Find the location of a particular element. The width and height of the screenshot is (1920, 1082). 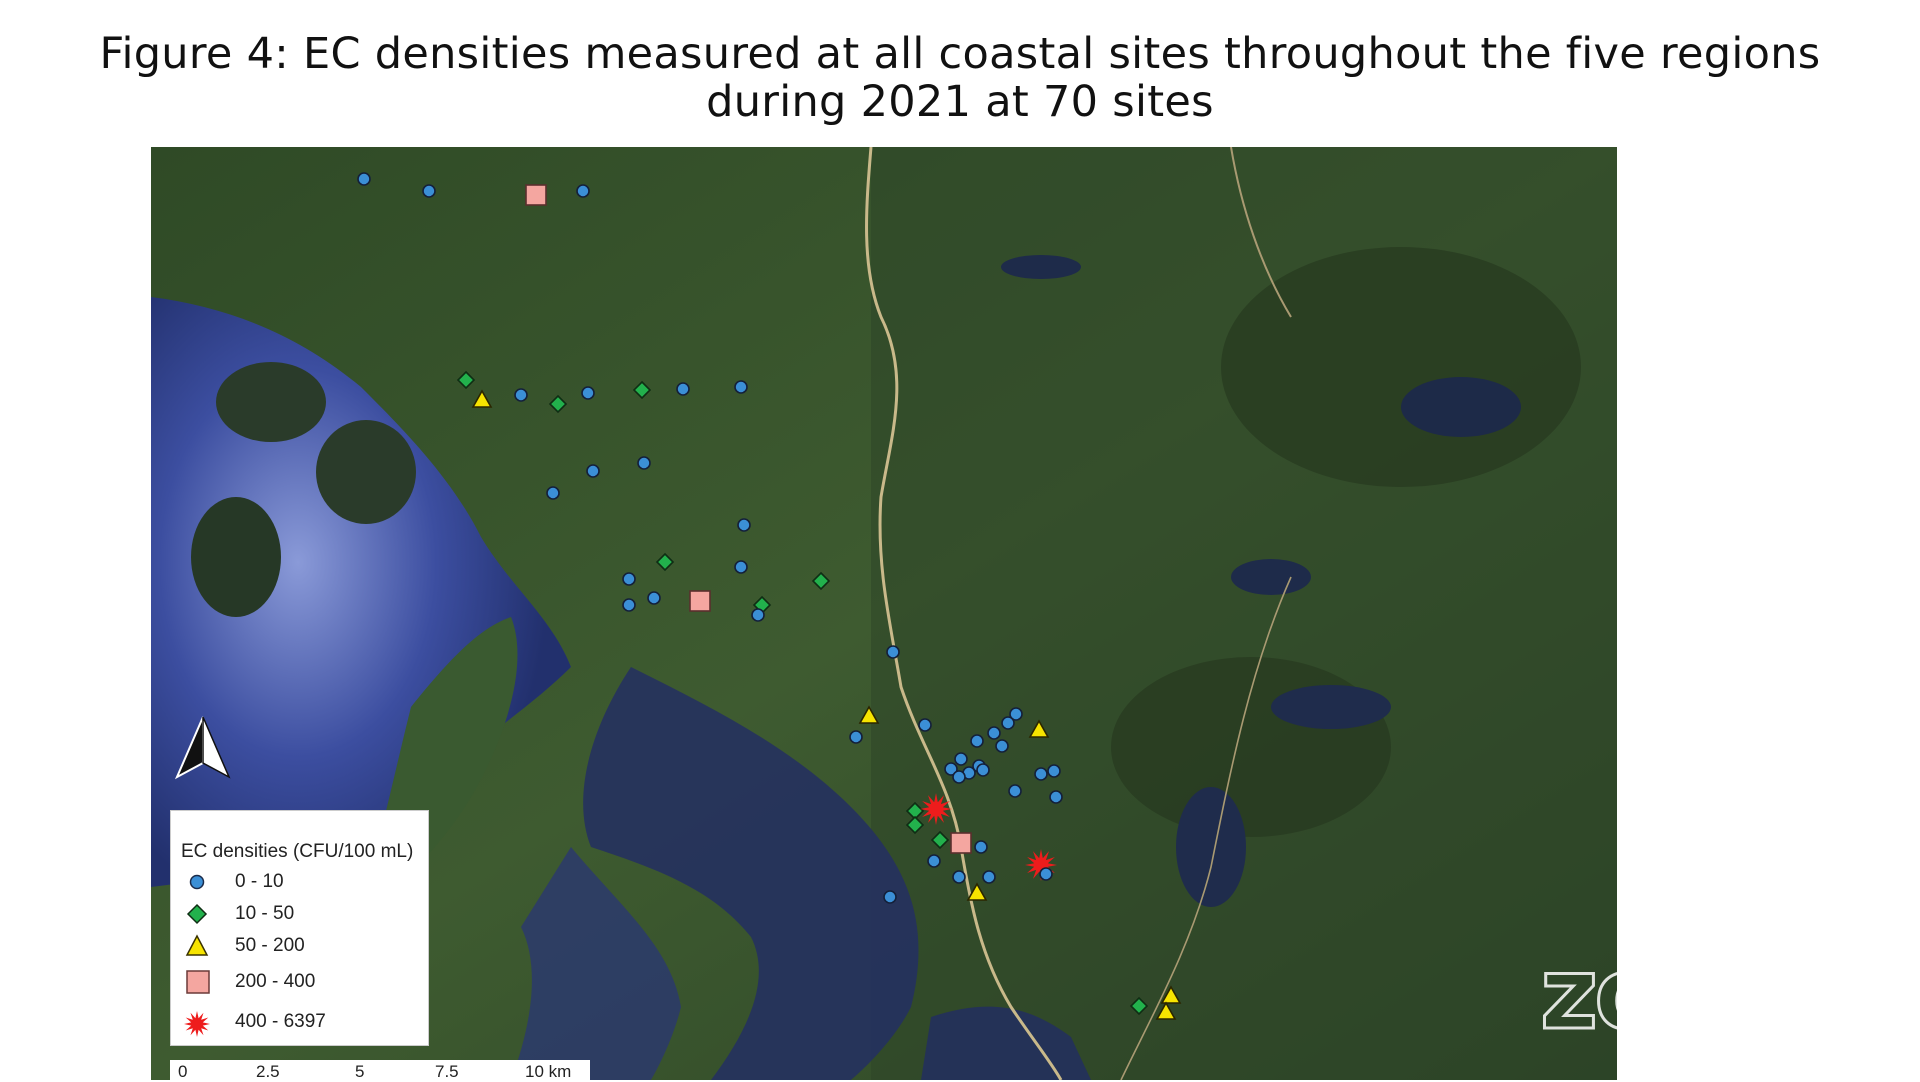

legend-title: EC densities (CFU/100 mL) is located at coordinates (297, 851).